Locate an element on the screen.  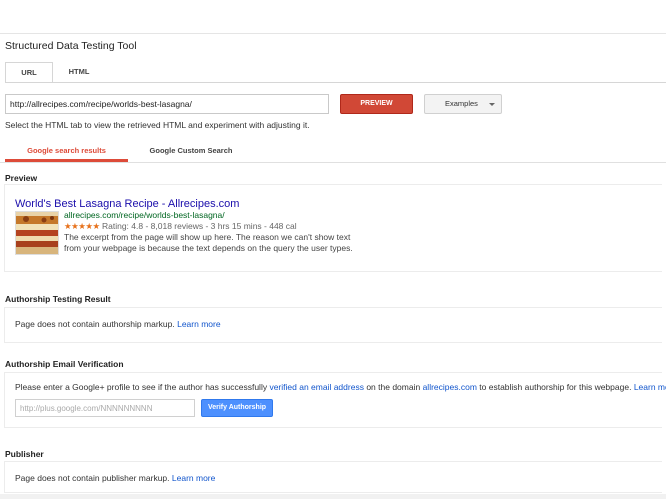
publisher-heading: Publisher is located at coordinates (24, 454).